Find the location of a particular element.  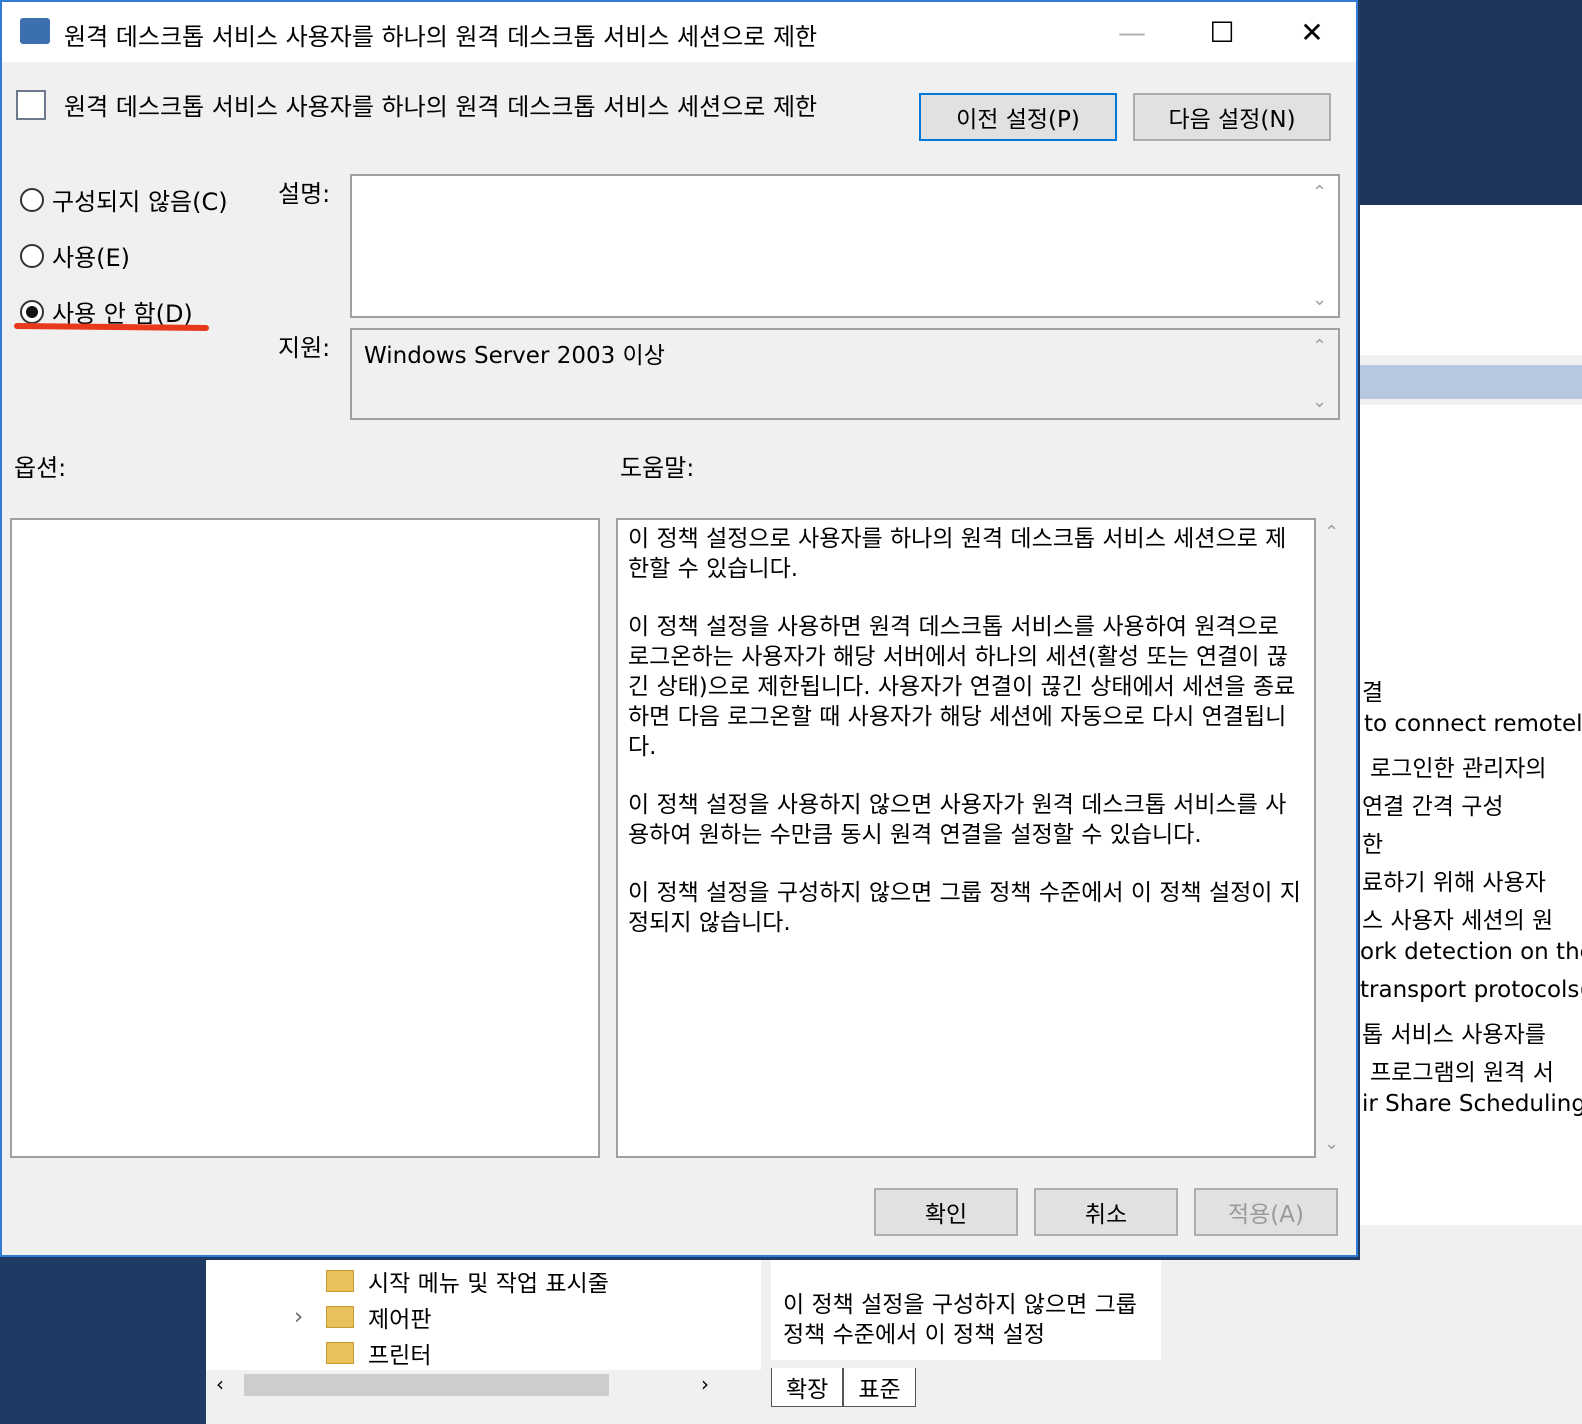

description-box: ⌃ ⌄ is located at coordinates (845, 246).